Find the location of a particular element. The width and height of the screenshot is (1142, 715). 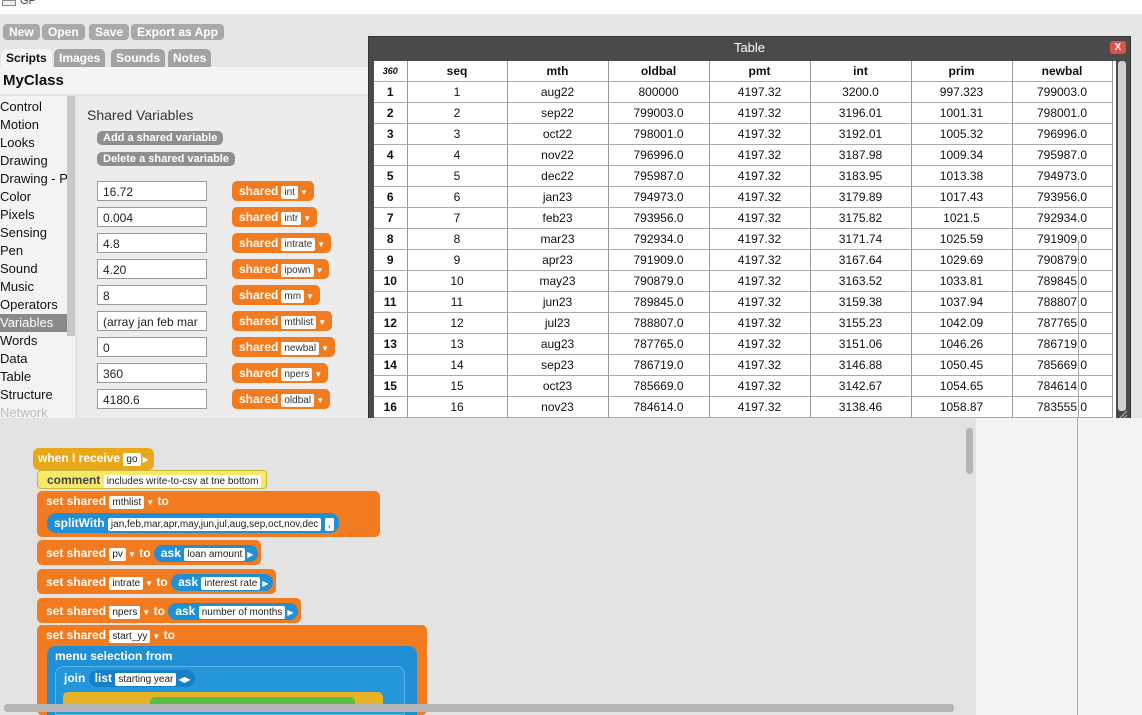

table-window-title: Table is located at coordinates (749, 48).